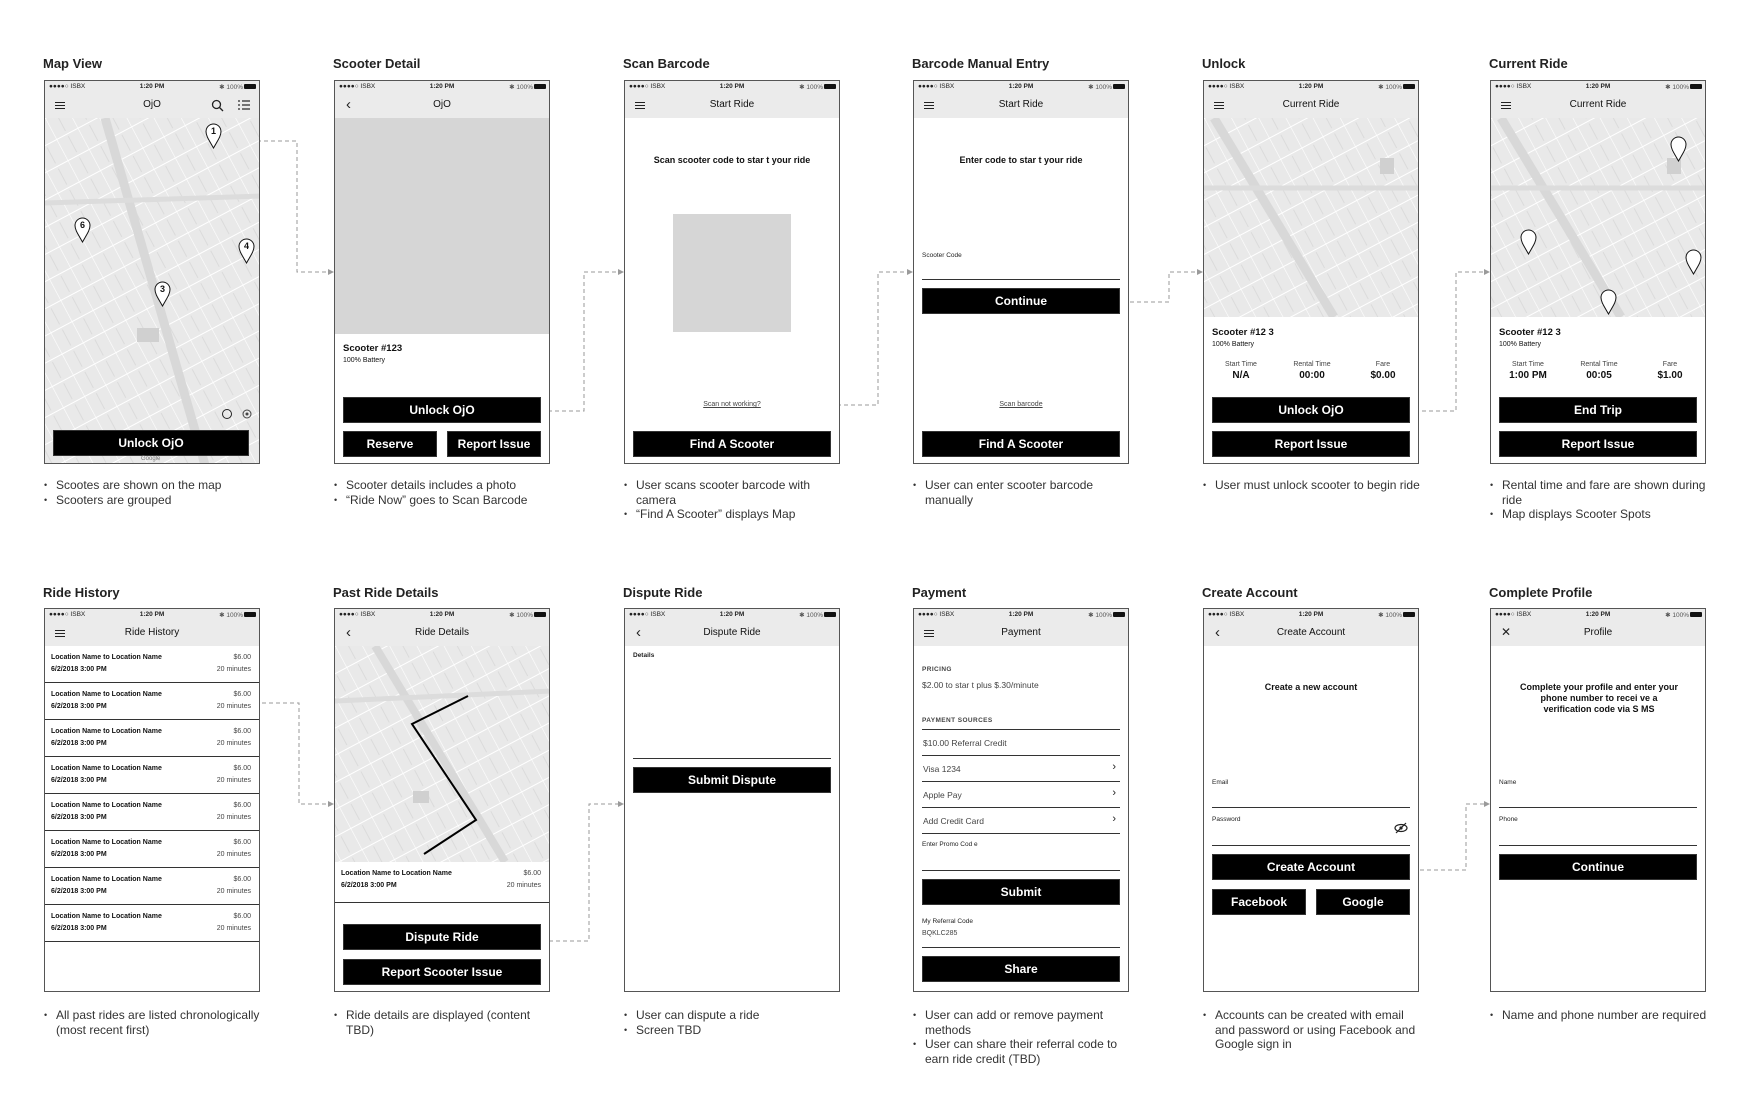 The height and width of the screenshot is (1120, 1760). What do you see at coordinates (442, 937) in the screenshot?
I see `dispute-ride-button: Dispute Ride` at bounding box center [442, 937].